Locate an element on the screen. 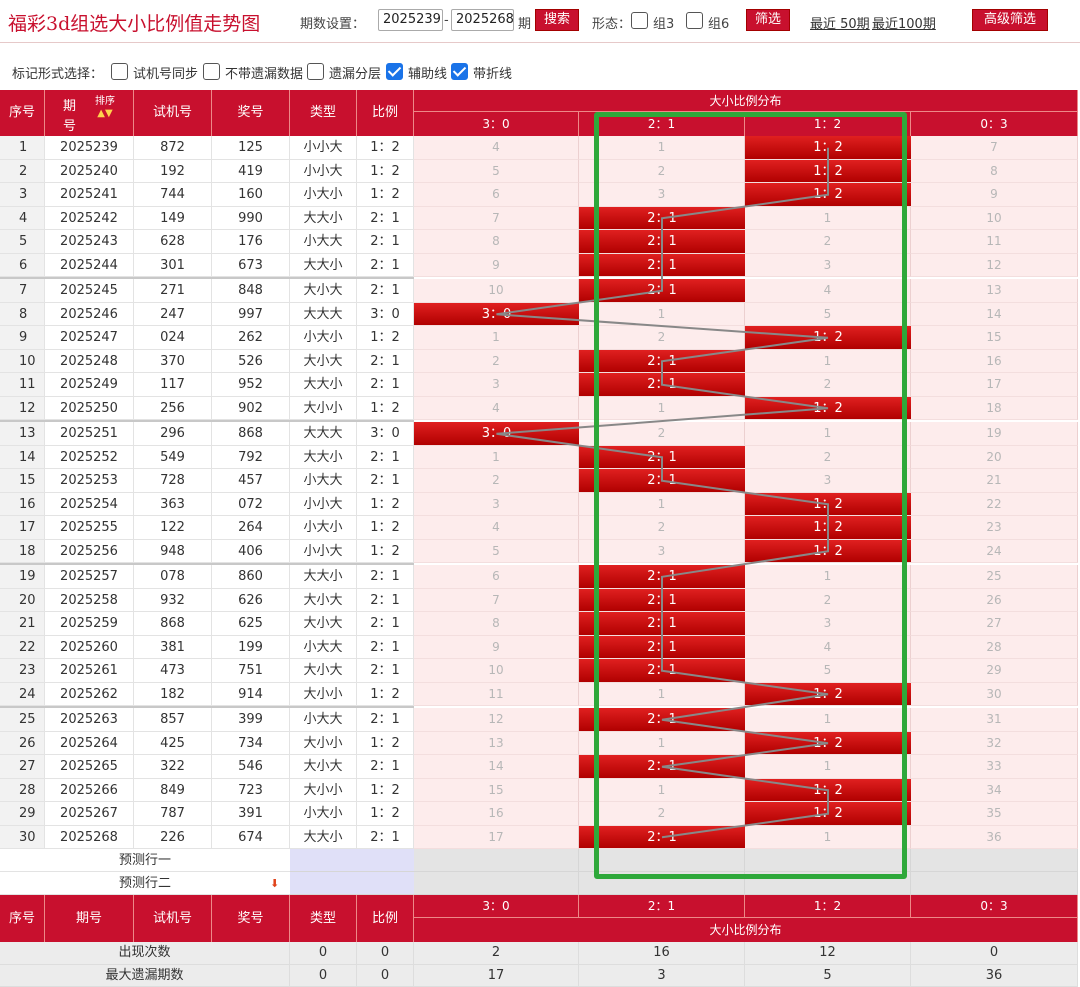 This screenshot has height=987, width=1080. row-seq: 6 is located at coordinates (22, 266).